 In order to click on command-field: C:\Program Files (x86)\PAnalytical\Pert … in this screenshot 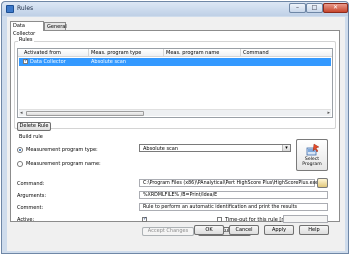, I will do `click(229, 183)`.